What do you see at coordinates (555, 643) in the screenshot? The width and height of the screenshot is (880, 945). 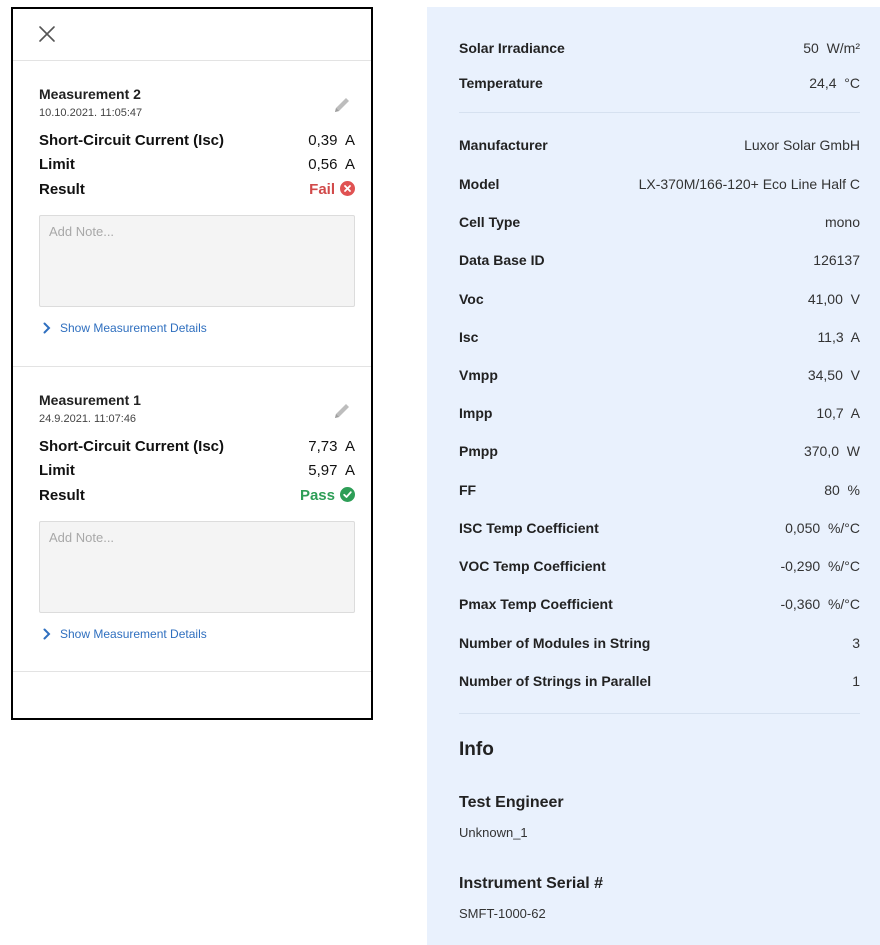 I see `spec-label: Number of Modules in String` at bounding box center [555, 643].